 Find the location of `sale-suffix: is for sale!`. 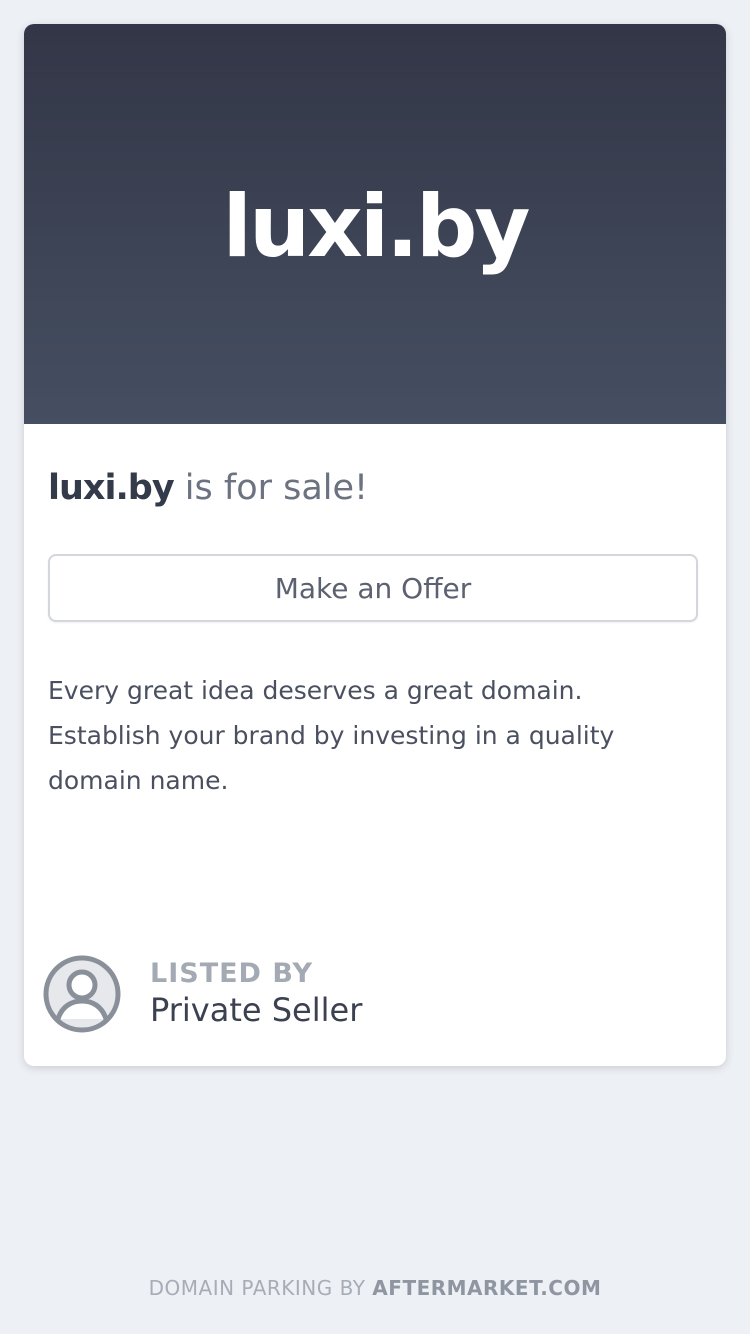

sale-suffix: is for sale! is located at coordinates (271, 488).